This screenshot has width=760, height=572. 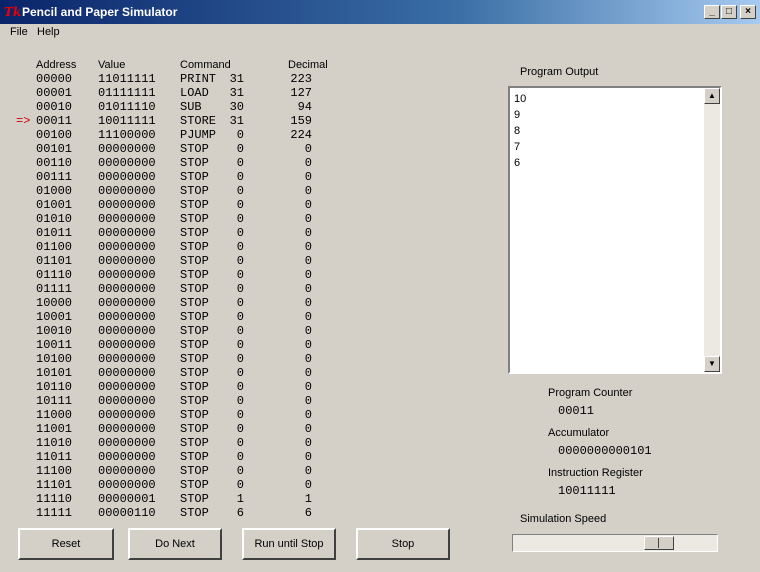 What do you see at coordinates (576, 411) in the screenshot?
I see `program-counter-value: 00011` at bounding box center [576, 411].